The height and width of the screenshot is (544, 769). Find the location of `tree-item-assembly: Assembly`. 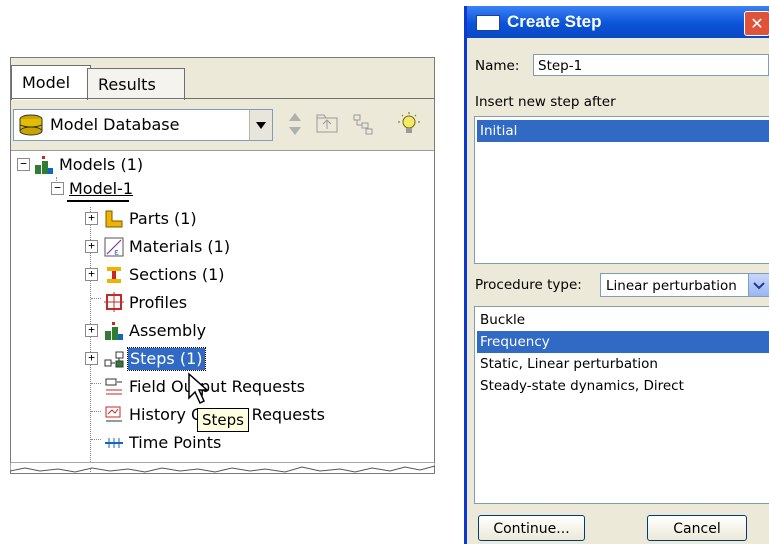

tree-item-assembly: Assembly is located at coordinates (167, 331).